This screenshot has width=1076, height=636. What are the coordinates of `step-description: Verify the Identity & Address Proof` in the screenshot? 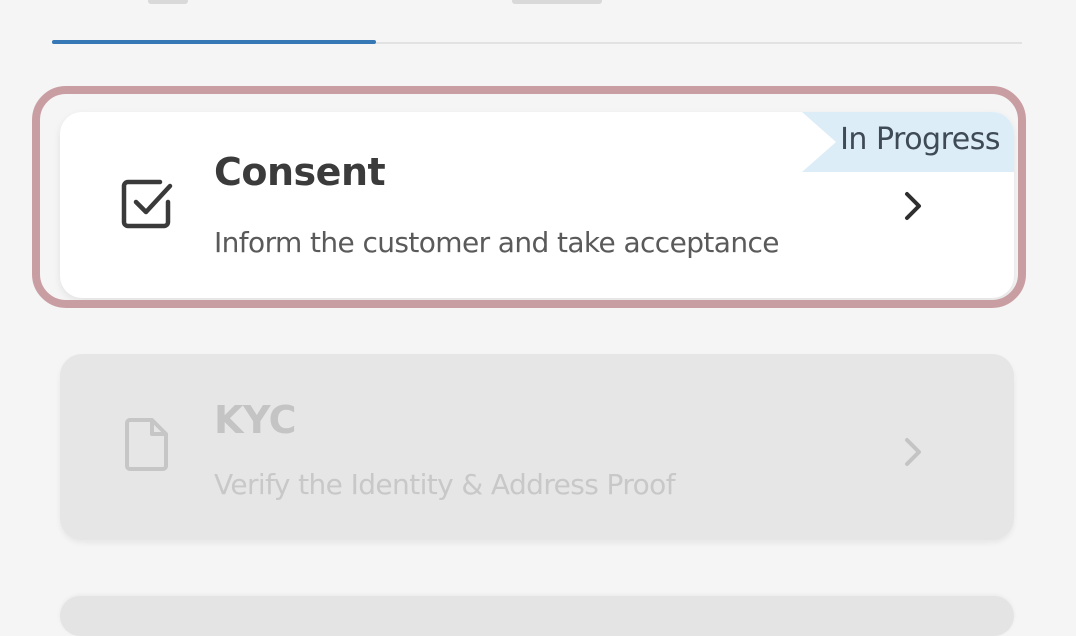 It's located at (445, 484).